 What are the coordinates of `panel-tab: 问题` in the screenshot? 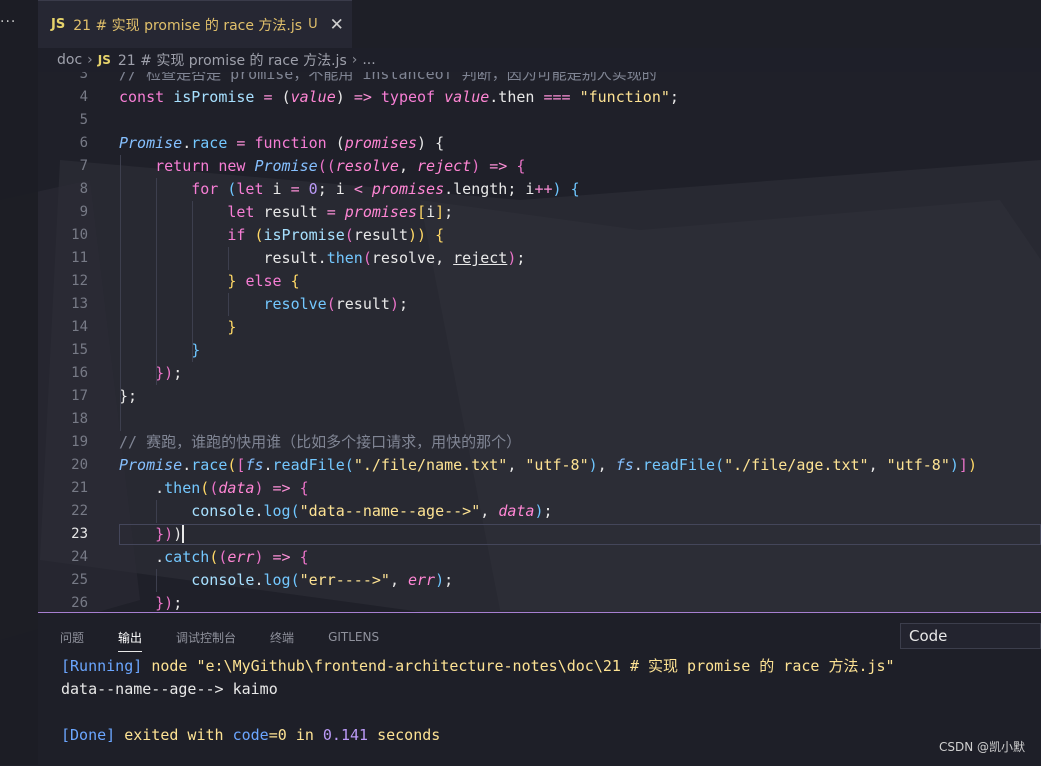 It's located at (72, 637).